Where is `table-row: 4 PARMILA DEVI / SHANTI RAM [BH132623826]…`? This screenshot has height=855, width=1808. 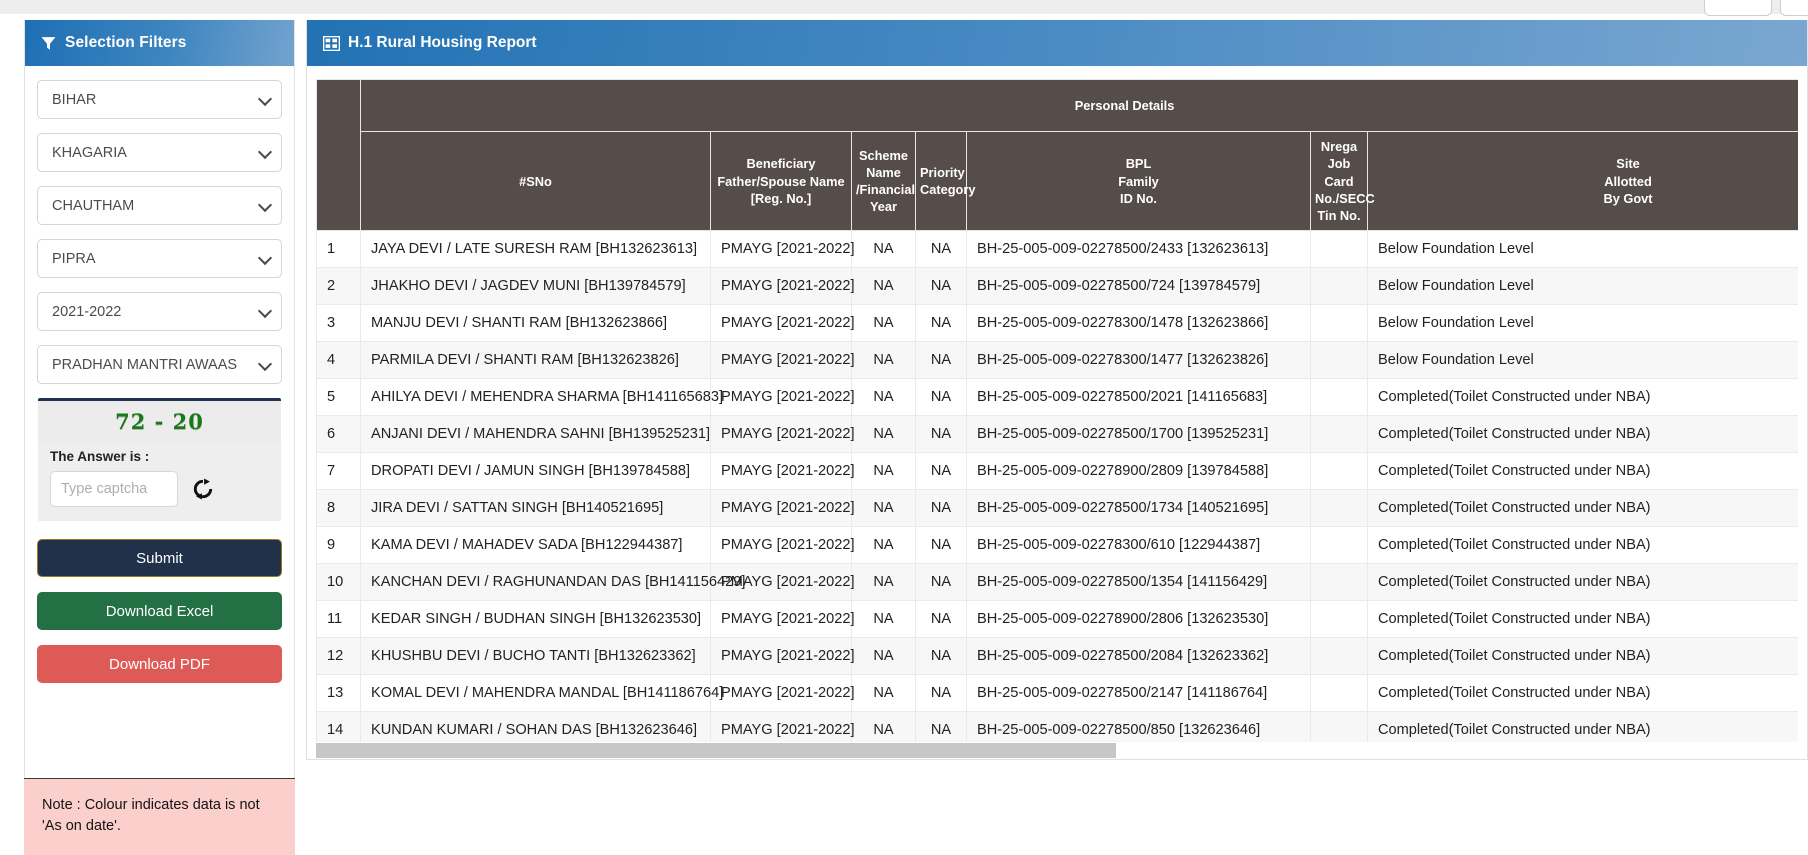
table-row: 4 PARMILA DEVI / SHANTI RAM [BH132623826]… is located at coordinates (1057, 360).